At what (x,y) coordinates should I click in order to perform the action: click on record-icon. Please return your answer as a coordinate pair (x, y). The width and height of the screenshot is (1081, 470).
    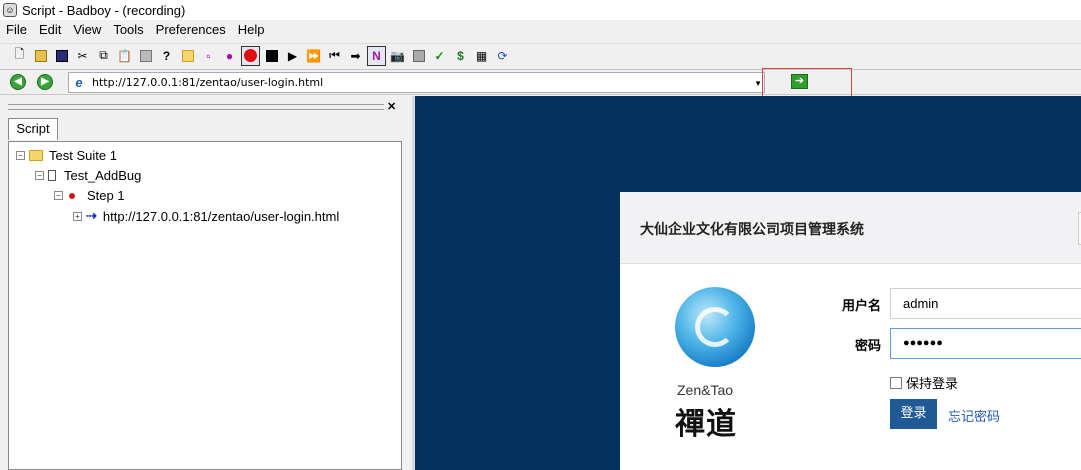
    Looking at the image, I should click on (250, 55).